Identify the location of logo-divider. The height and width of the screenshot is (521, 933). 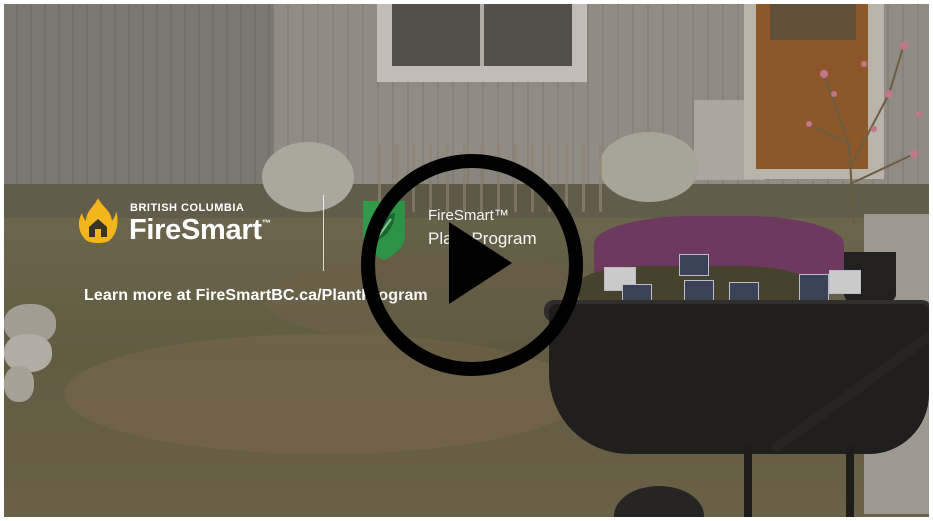
(323, 233).